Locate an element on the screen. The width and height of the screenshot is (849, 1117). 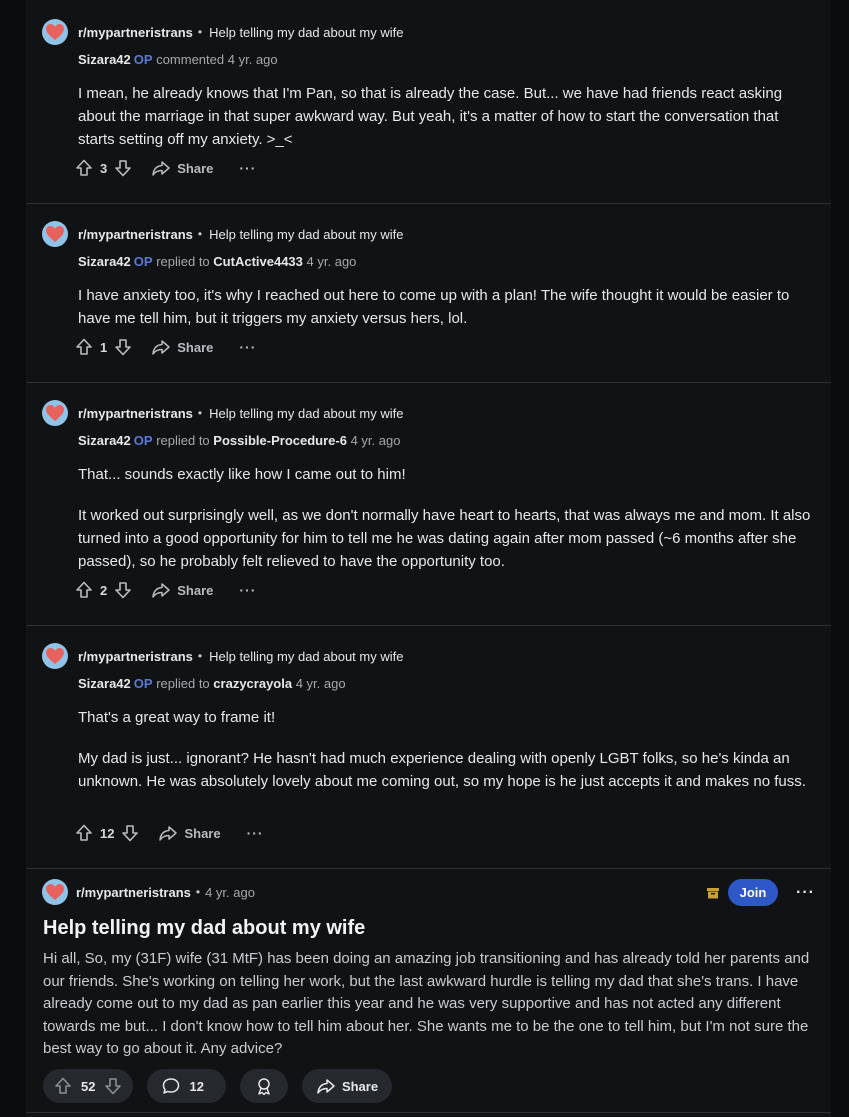
comment-author-row: Sizara42 OP commented 4 yr. ago is located at coordinates (178, 59).